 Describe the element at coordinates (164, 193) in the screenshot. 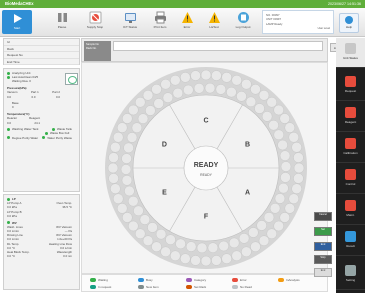

I see `sector-label-e: E` at that location.